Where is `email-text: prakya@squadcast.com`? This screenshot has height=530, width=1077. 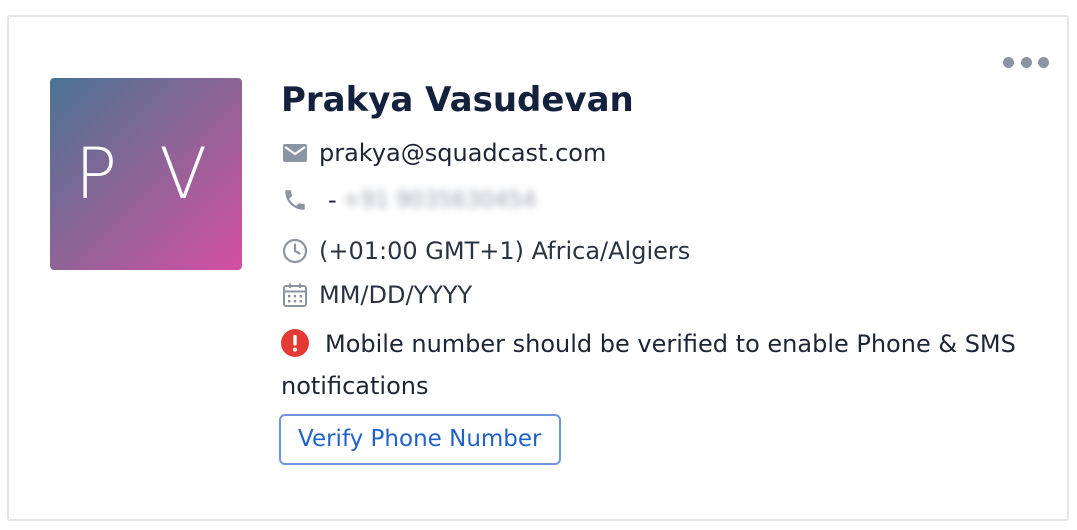 email-text: prakya@squadcast.com is located at coordinates (463, 153).